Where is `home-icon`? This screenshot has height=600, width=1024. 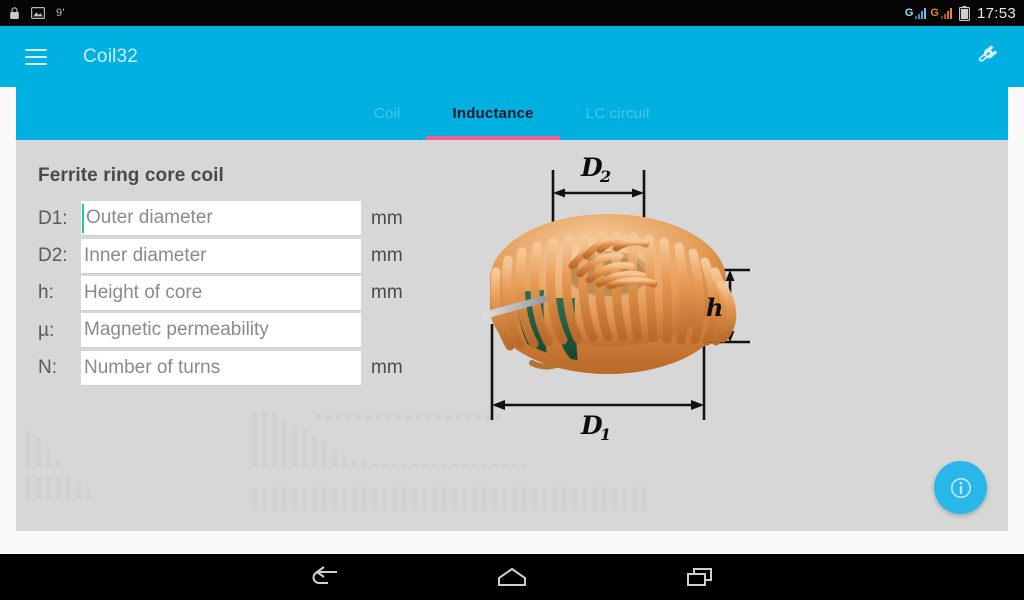
home-icon is located at coordinates (512, 576).